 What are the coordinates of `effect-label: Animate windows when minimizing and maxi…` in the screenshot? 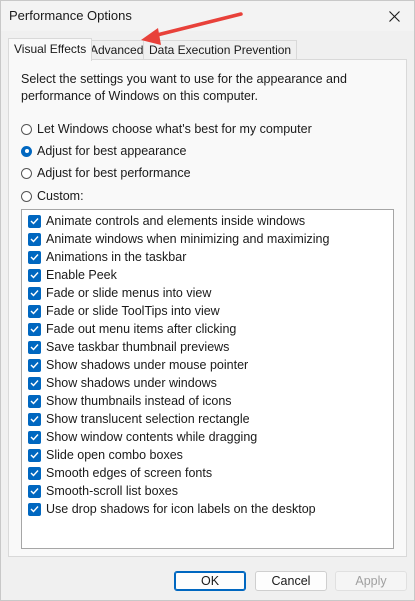 It's located at (188, 239).